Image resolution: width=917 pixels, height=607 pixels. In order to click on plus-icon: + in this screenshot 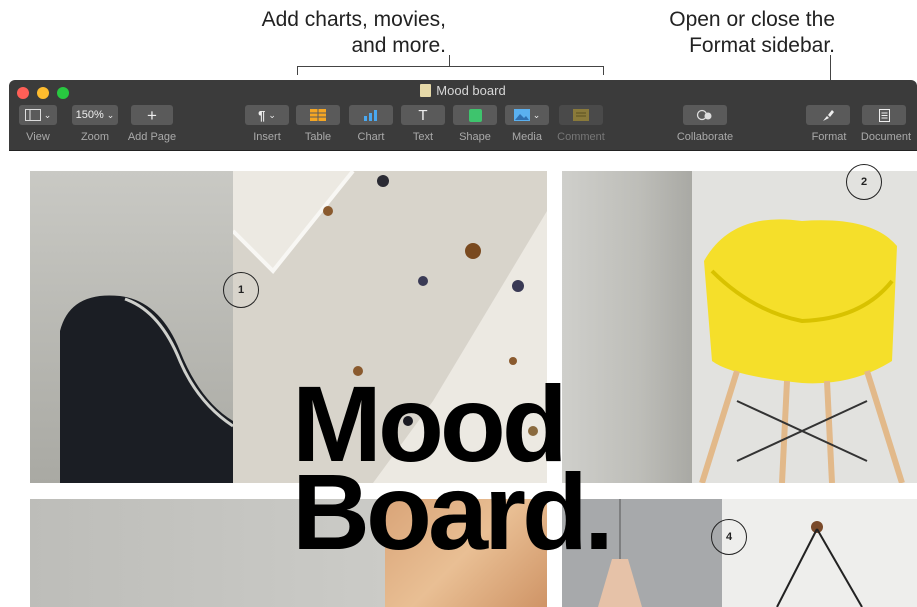, I will do `click(152, 115)`.